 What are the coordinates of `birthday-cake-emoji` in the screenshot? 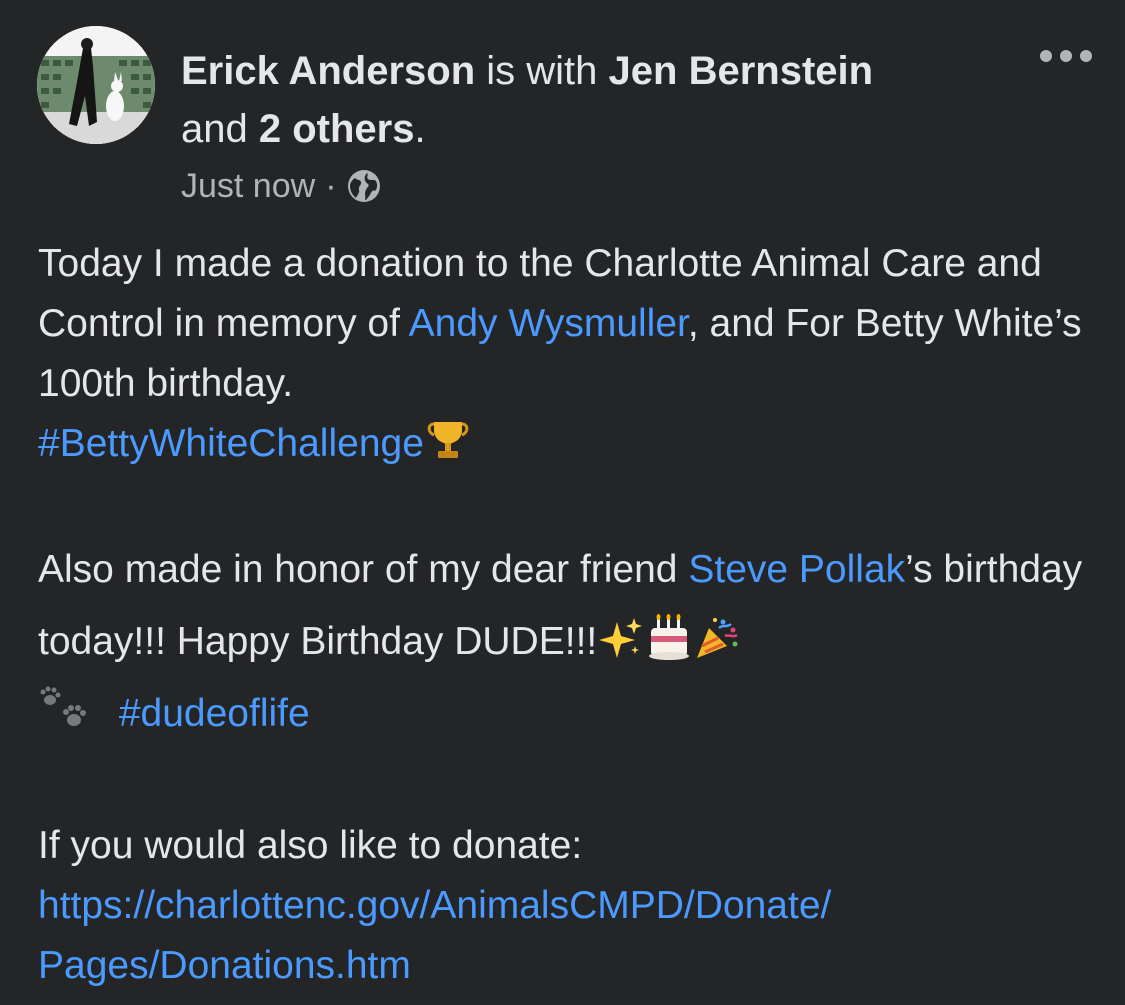 It's located at (669, 638).